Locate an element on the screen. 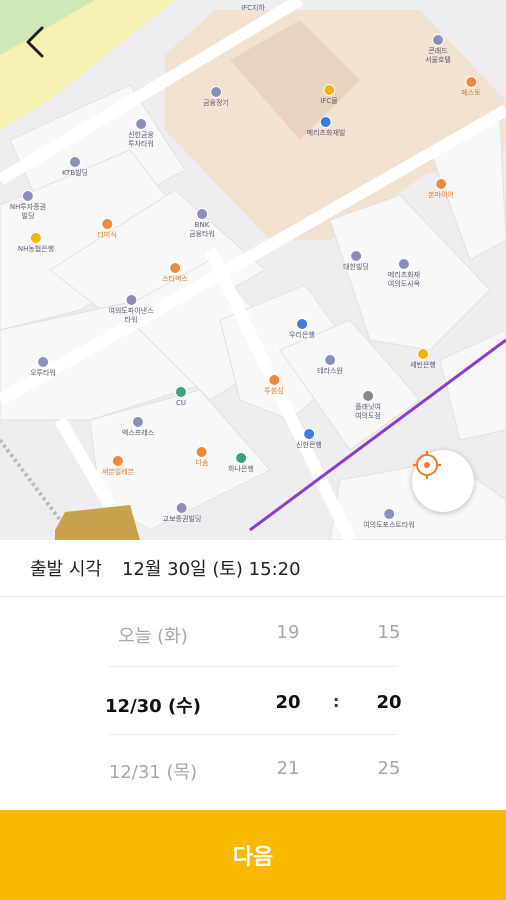 Image resolution: width=506 pixels, height=900 pixels. poi-label: 세븐일레븐 is located at coordinates (118, 472).